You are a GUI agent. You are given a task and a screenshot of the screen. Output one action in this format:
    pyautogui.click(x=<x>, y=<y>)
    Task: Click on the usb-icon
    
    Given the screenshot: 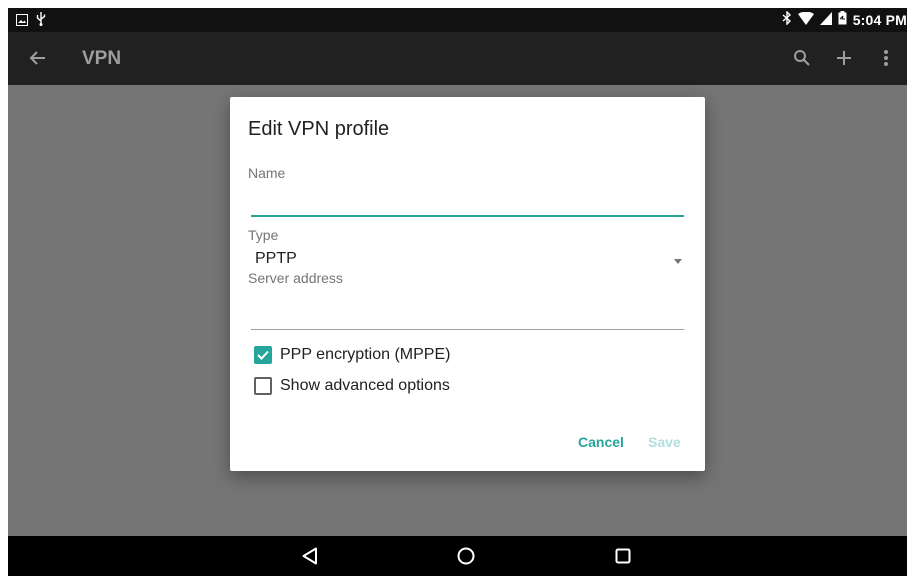 What is the action you would take?
    pyautogui.click(x=41, y=21)
    